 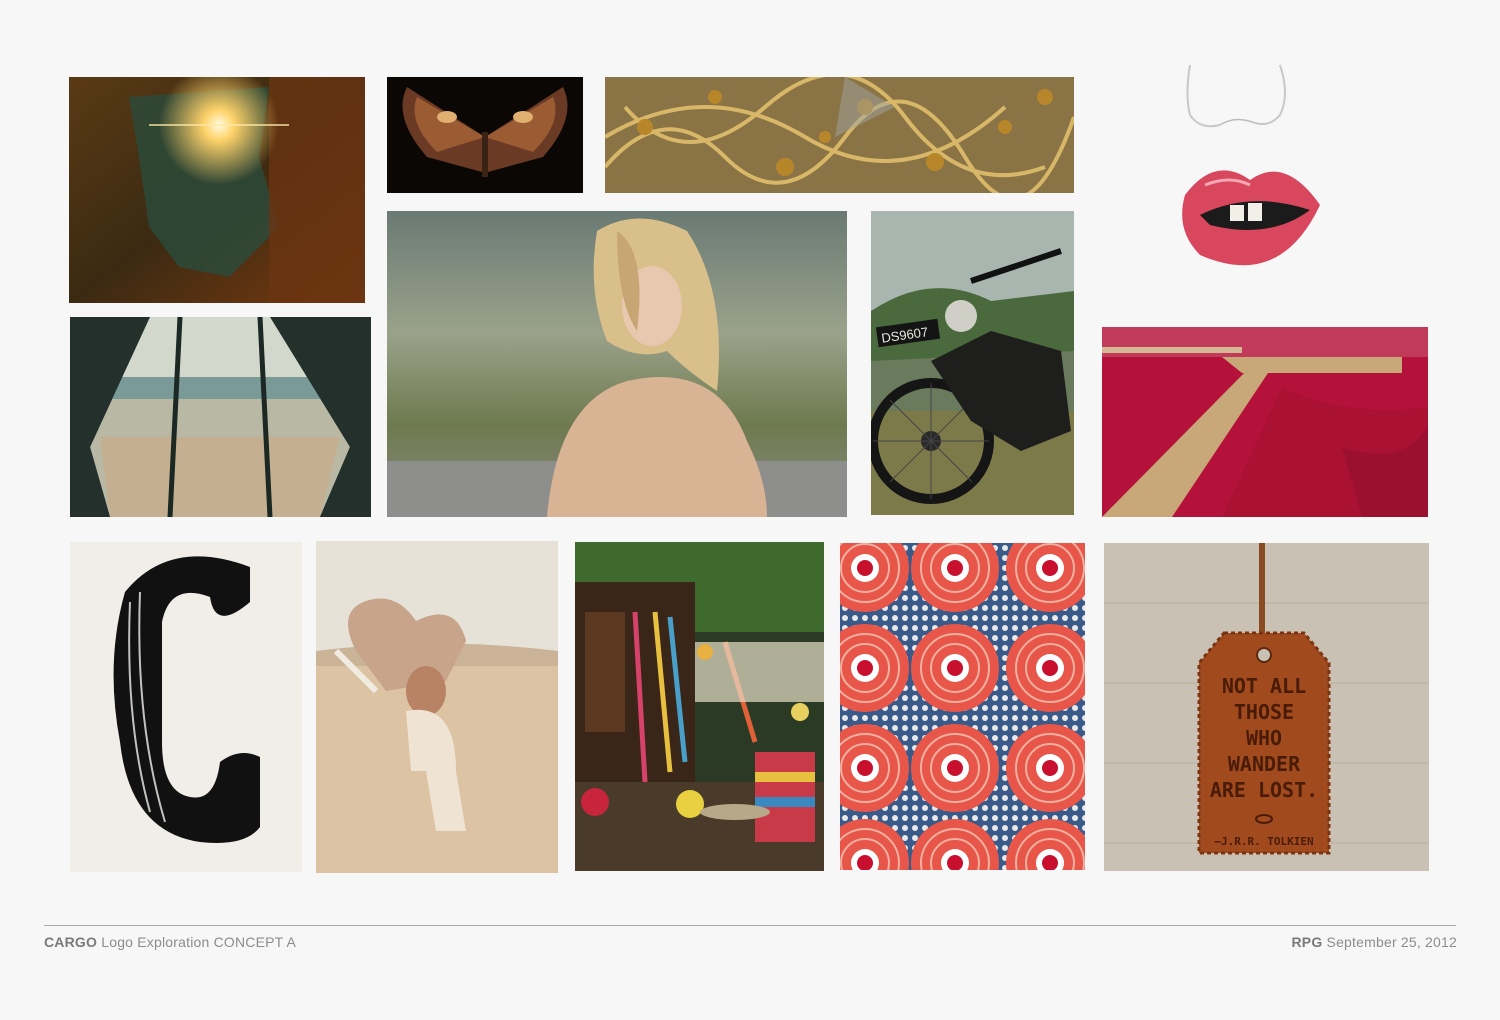 I want to click on footer-project-title: Logo Exploration CONCEPT A, so click(x=199, y=942).